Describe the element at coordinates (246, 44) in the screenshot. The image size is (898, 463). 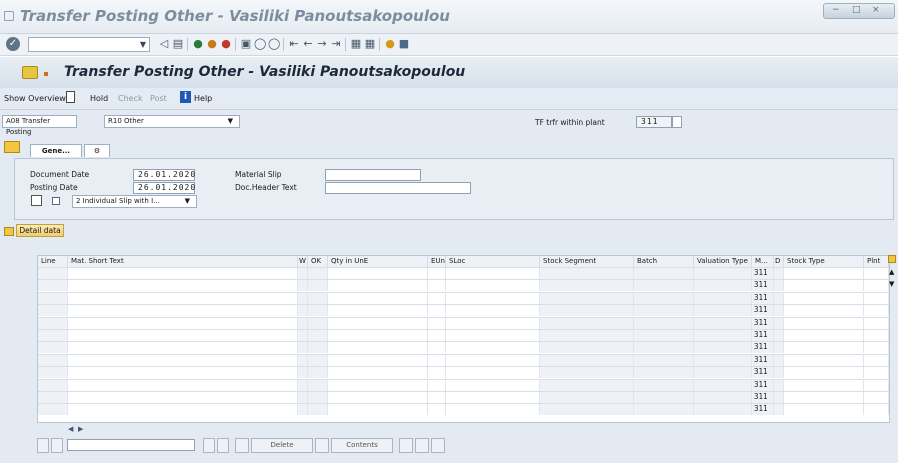
I see `print-icon: ▣` at that location.